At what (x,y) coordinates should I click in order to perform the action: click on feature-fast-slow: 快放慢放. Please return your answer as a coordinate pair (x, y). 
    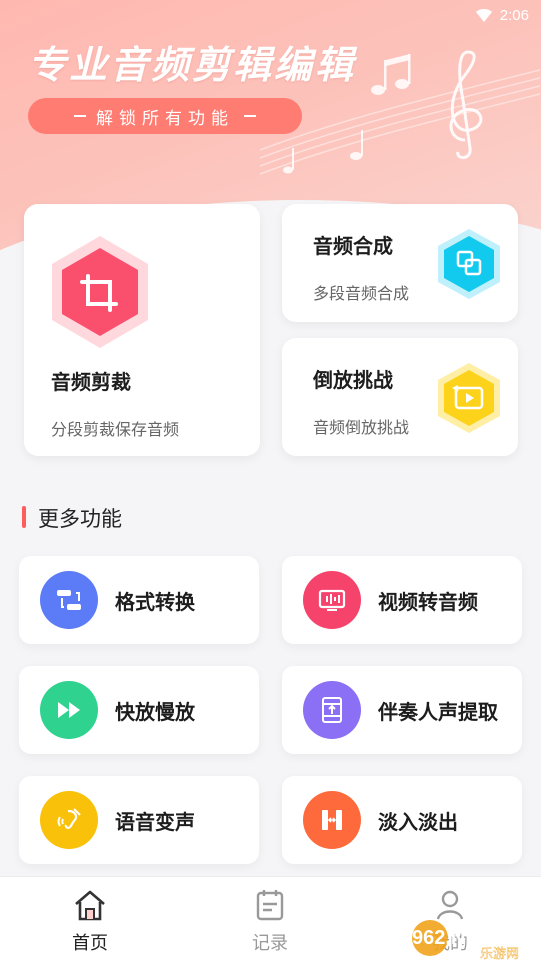
    Looking at the image, I should click on (139, 710).